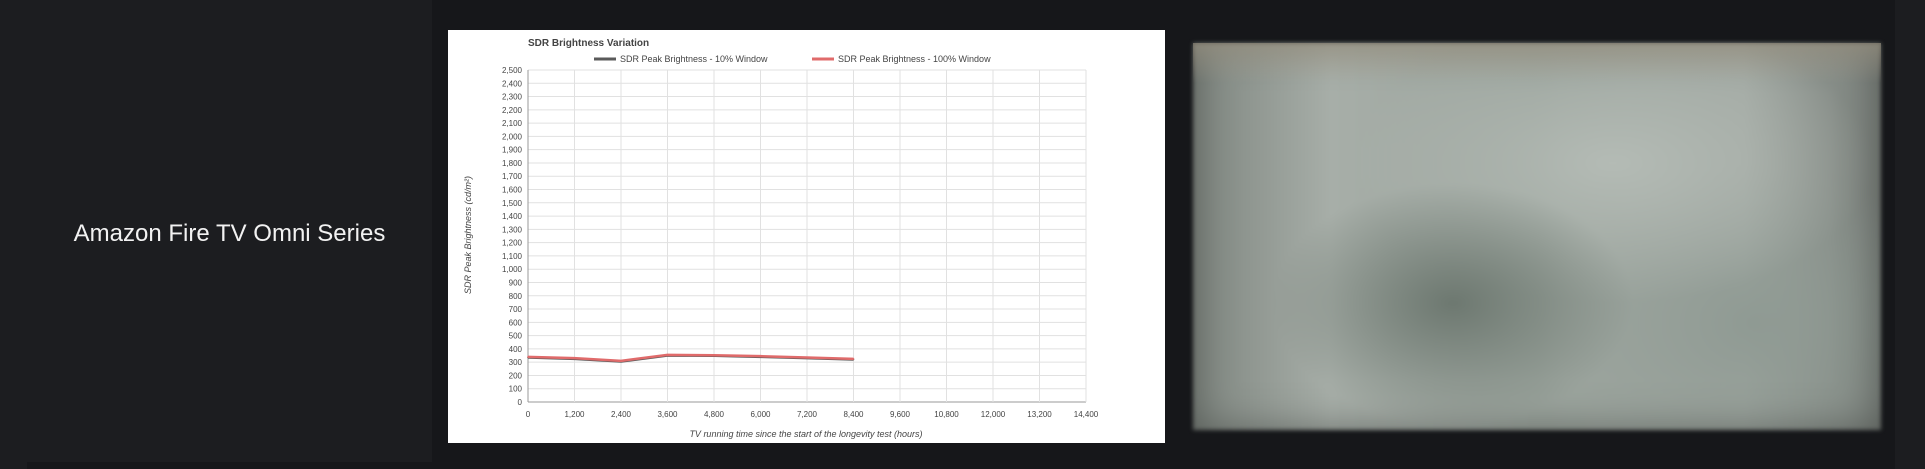 This screenshot has height=469, width=1925. Describe the element at coordinates (512, 97) in the screenshot. I see `y-tick-label: 2,300` at that location.